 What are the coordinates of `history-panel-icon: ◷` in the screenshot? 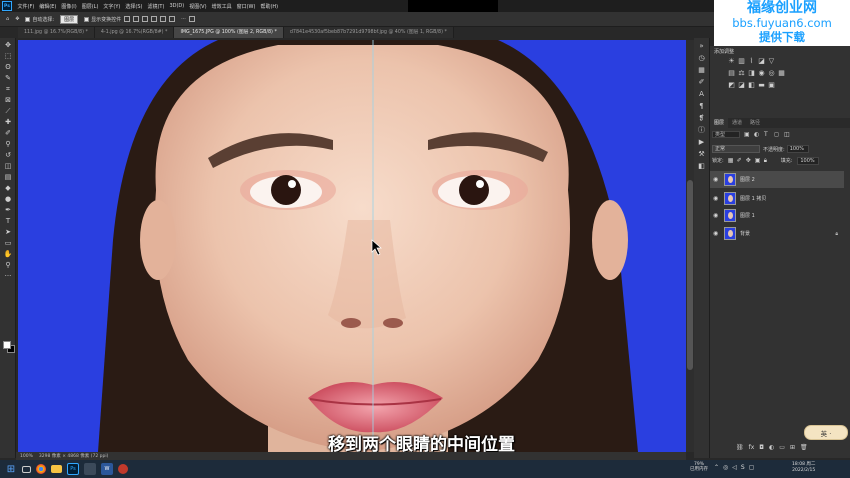 It's located at (702, 58).